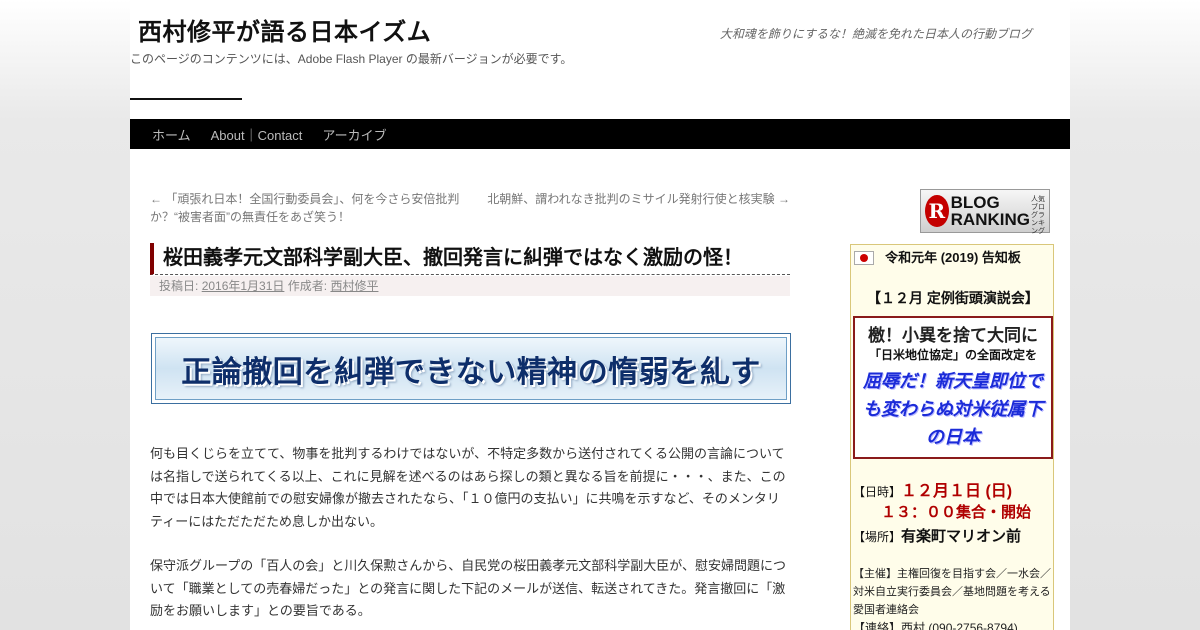  What do you see at coordinates (470, 259) in the screenshot?
I see `post-title: 桜田義孝元文部科学副大臣、撤回発言に糾弾ではなく激励の怪！` at bounding box center [470, 259].